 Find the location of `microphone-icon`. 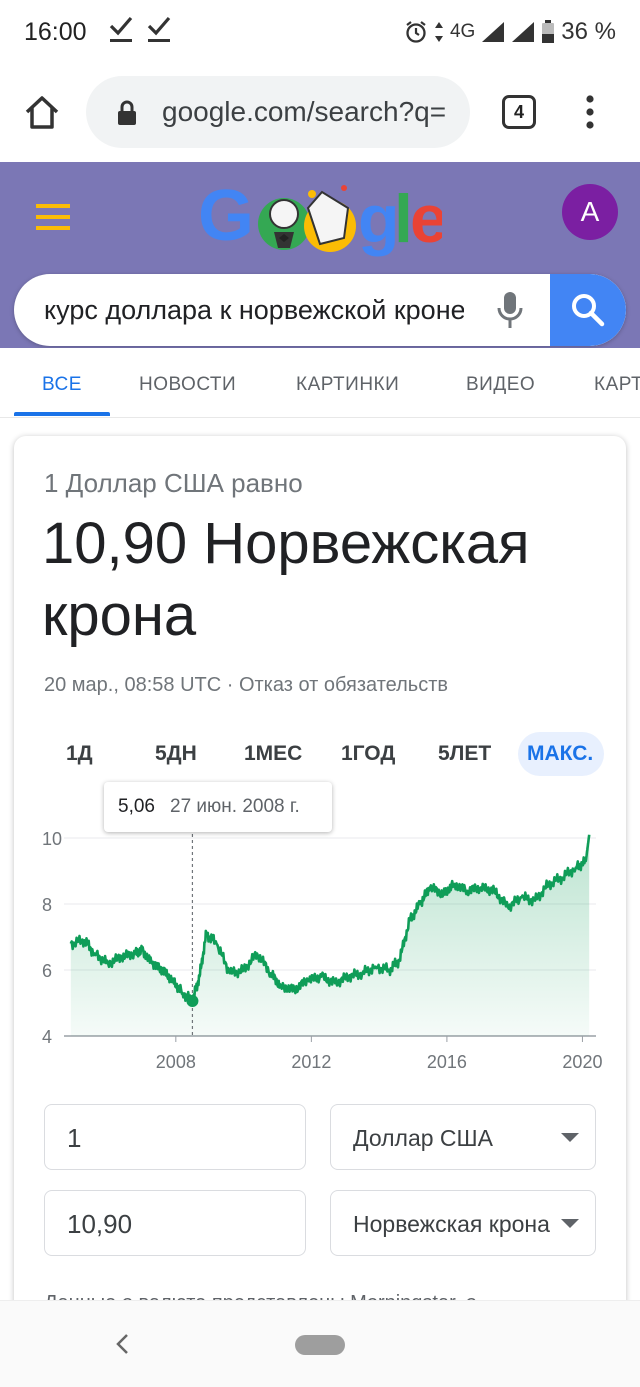

microphone-icon is located at coordinates (510, 310).